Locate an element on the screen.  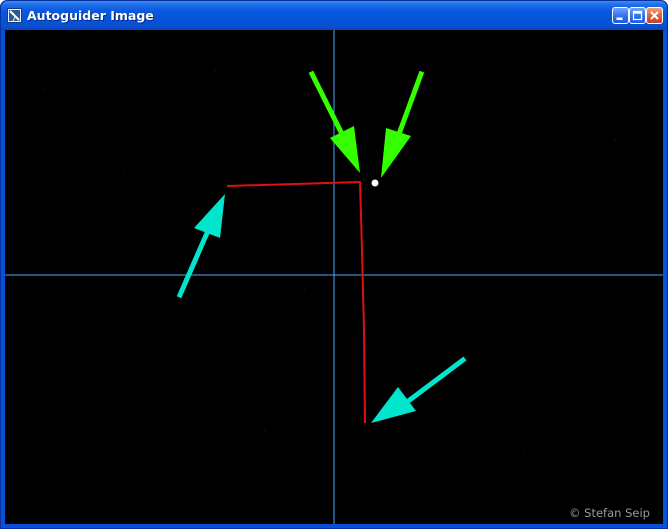
guide-trail is located at coordinates (296, 302).